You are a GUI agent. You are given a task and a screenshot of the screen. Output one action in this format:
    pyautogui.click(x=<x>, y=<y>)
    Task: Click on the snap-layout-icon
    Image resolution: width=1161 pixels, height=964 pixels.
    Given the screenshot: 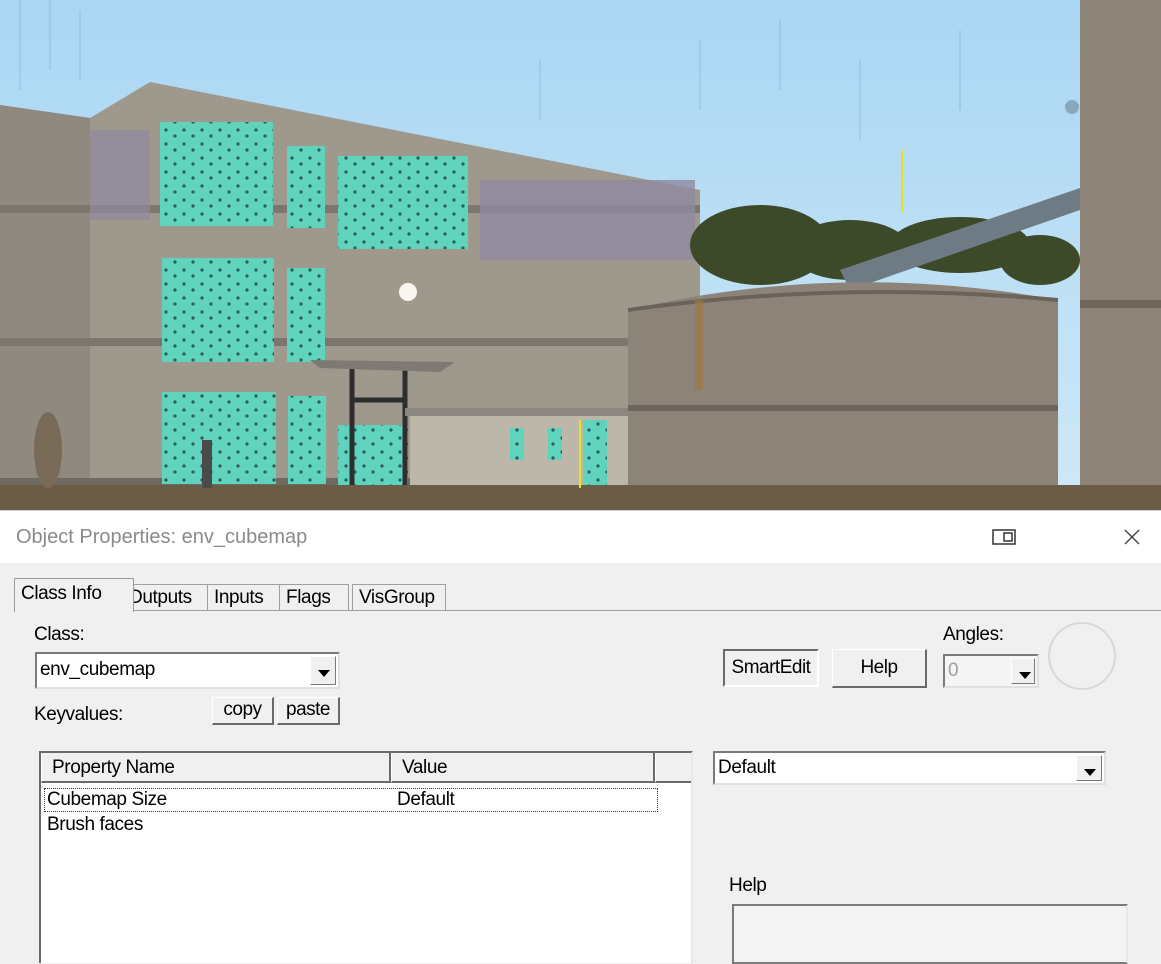 What is the action you would take?
    pyautogui.click(x=1005, y=537)
    